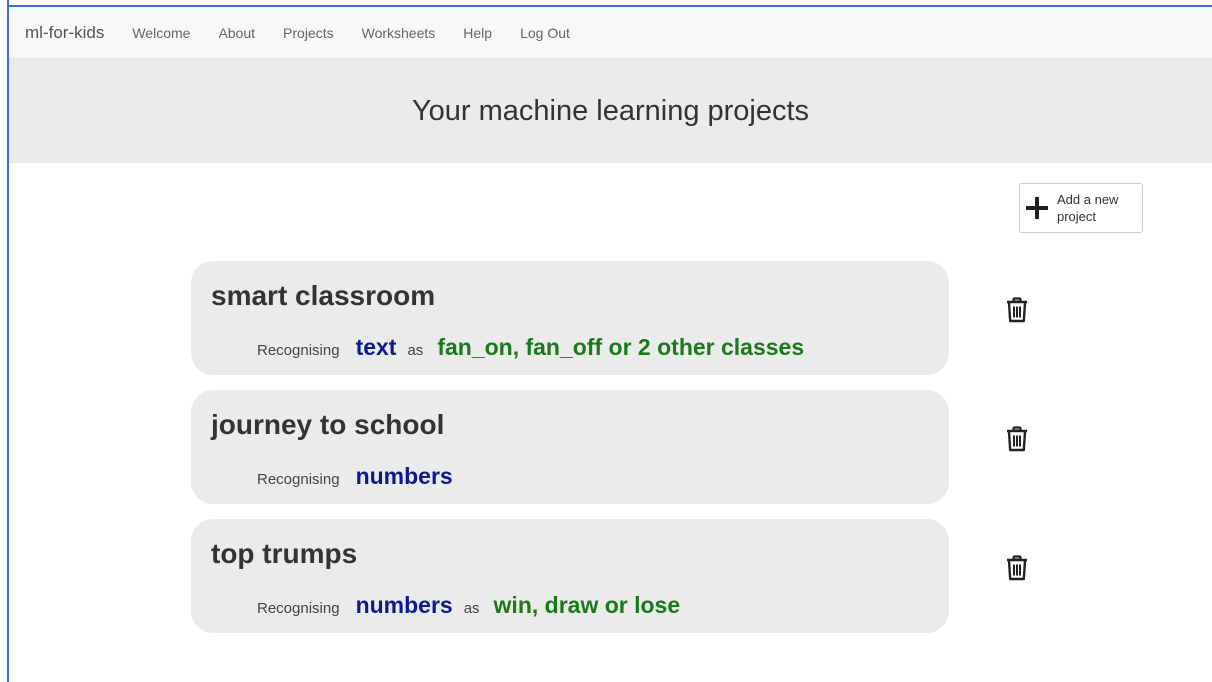 The height and width of the screenshot is (682, 1212). I want to click on nav-link-welcome: Welcome, so click(161, 33).